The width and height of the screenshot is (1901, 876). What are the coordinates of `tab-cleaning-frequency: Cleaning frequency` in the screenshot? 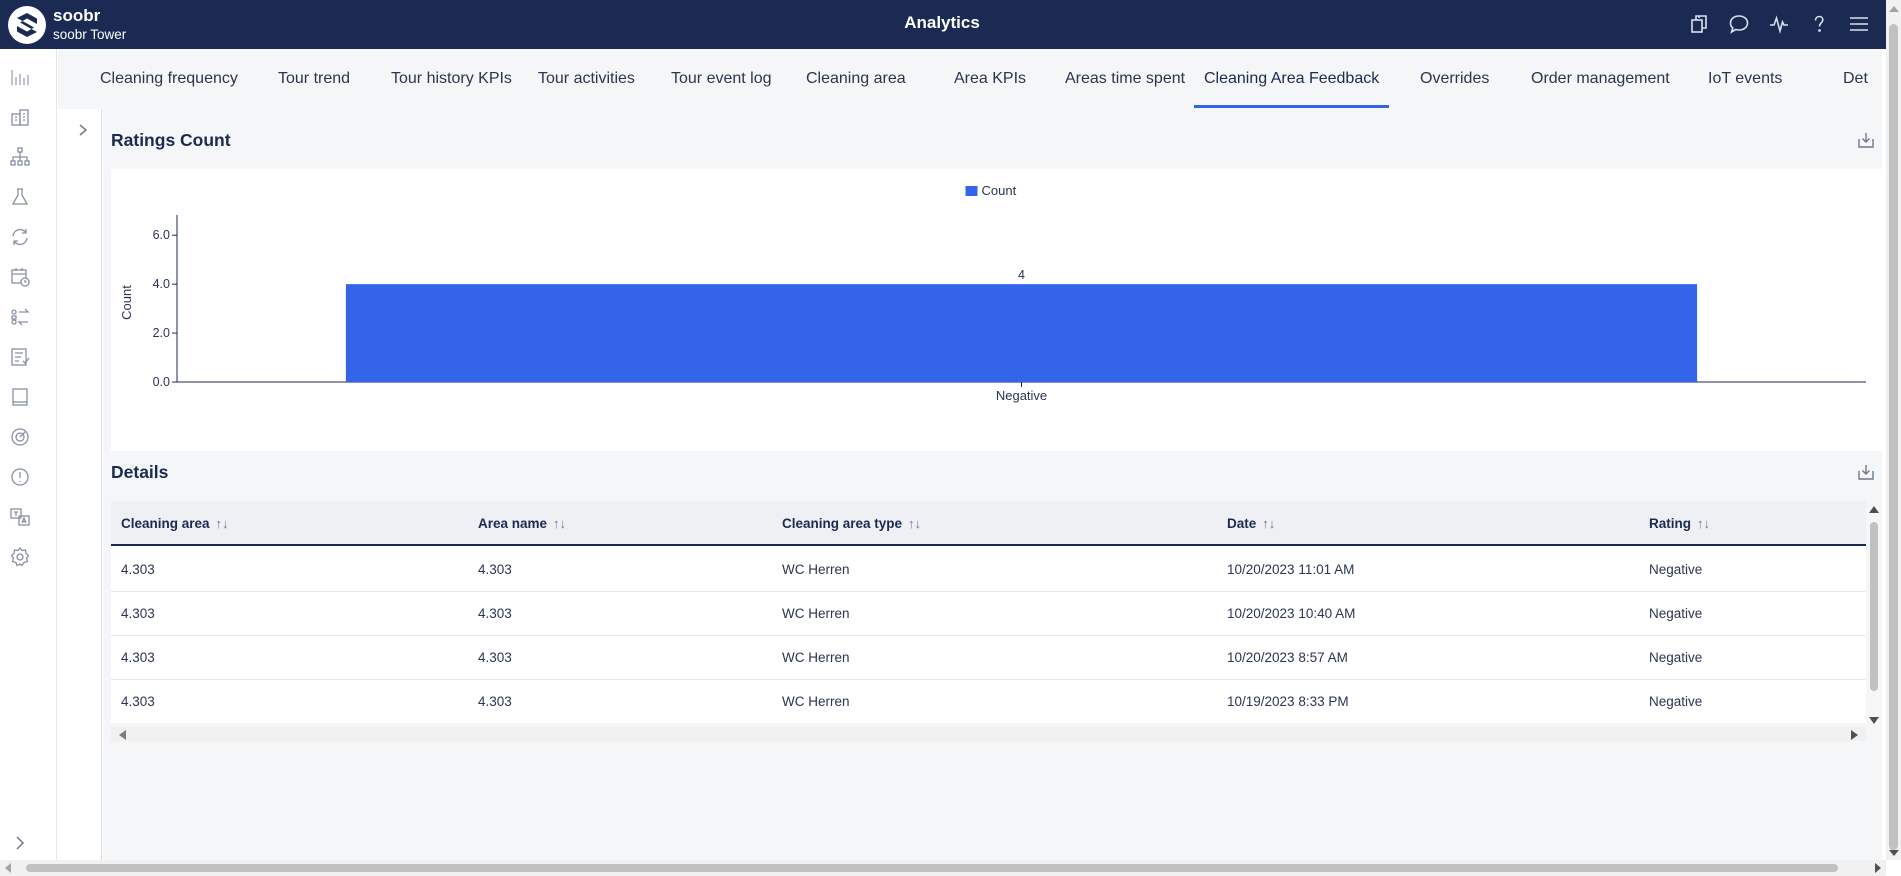 It's located at (169, 79).